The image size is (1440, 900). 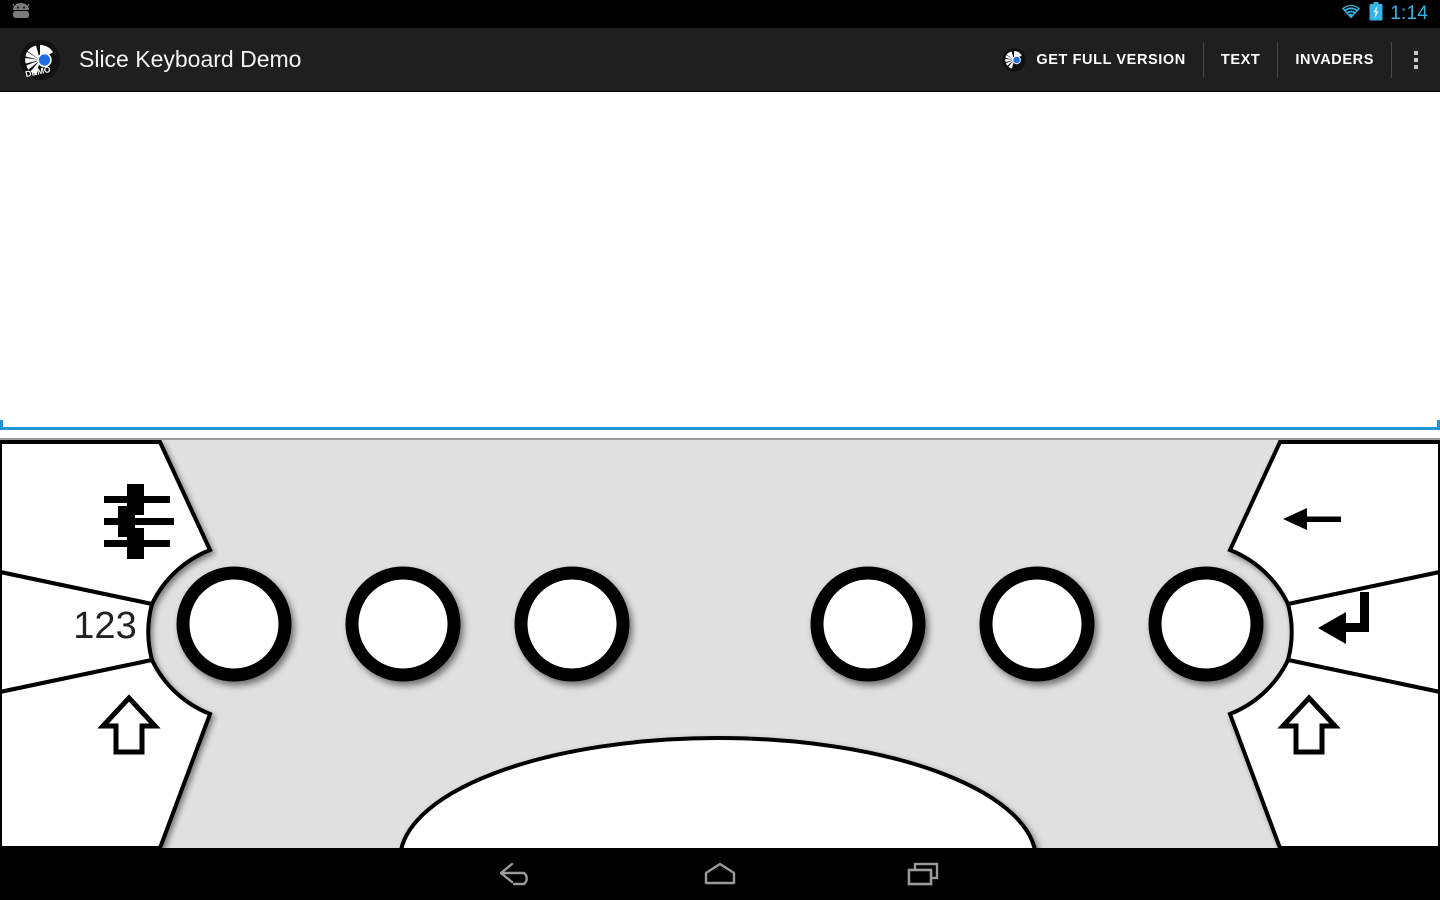 I want to click on text-button-label: TEXT, so click(x=1240, y=59).